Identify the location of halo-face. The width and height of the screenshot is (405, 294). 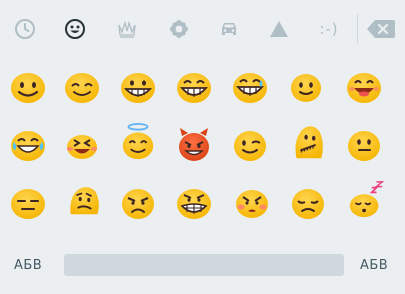
(138, 142).